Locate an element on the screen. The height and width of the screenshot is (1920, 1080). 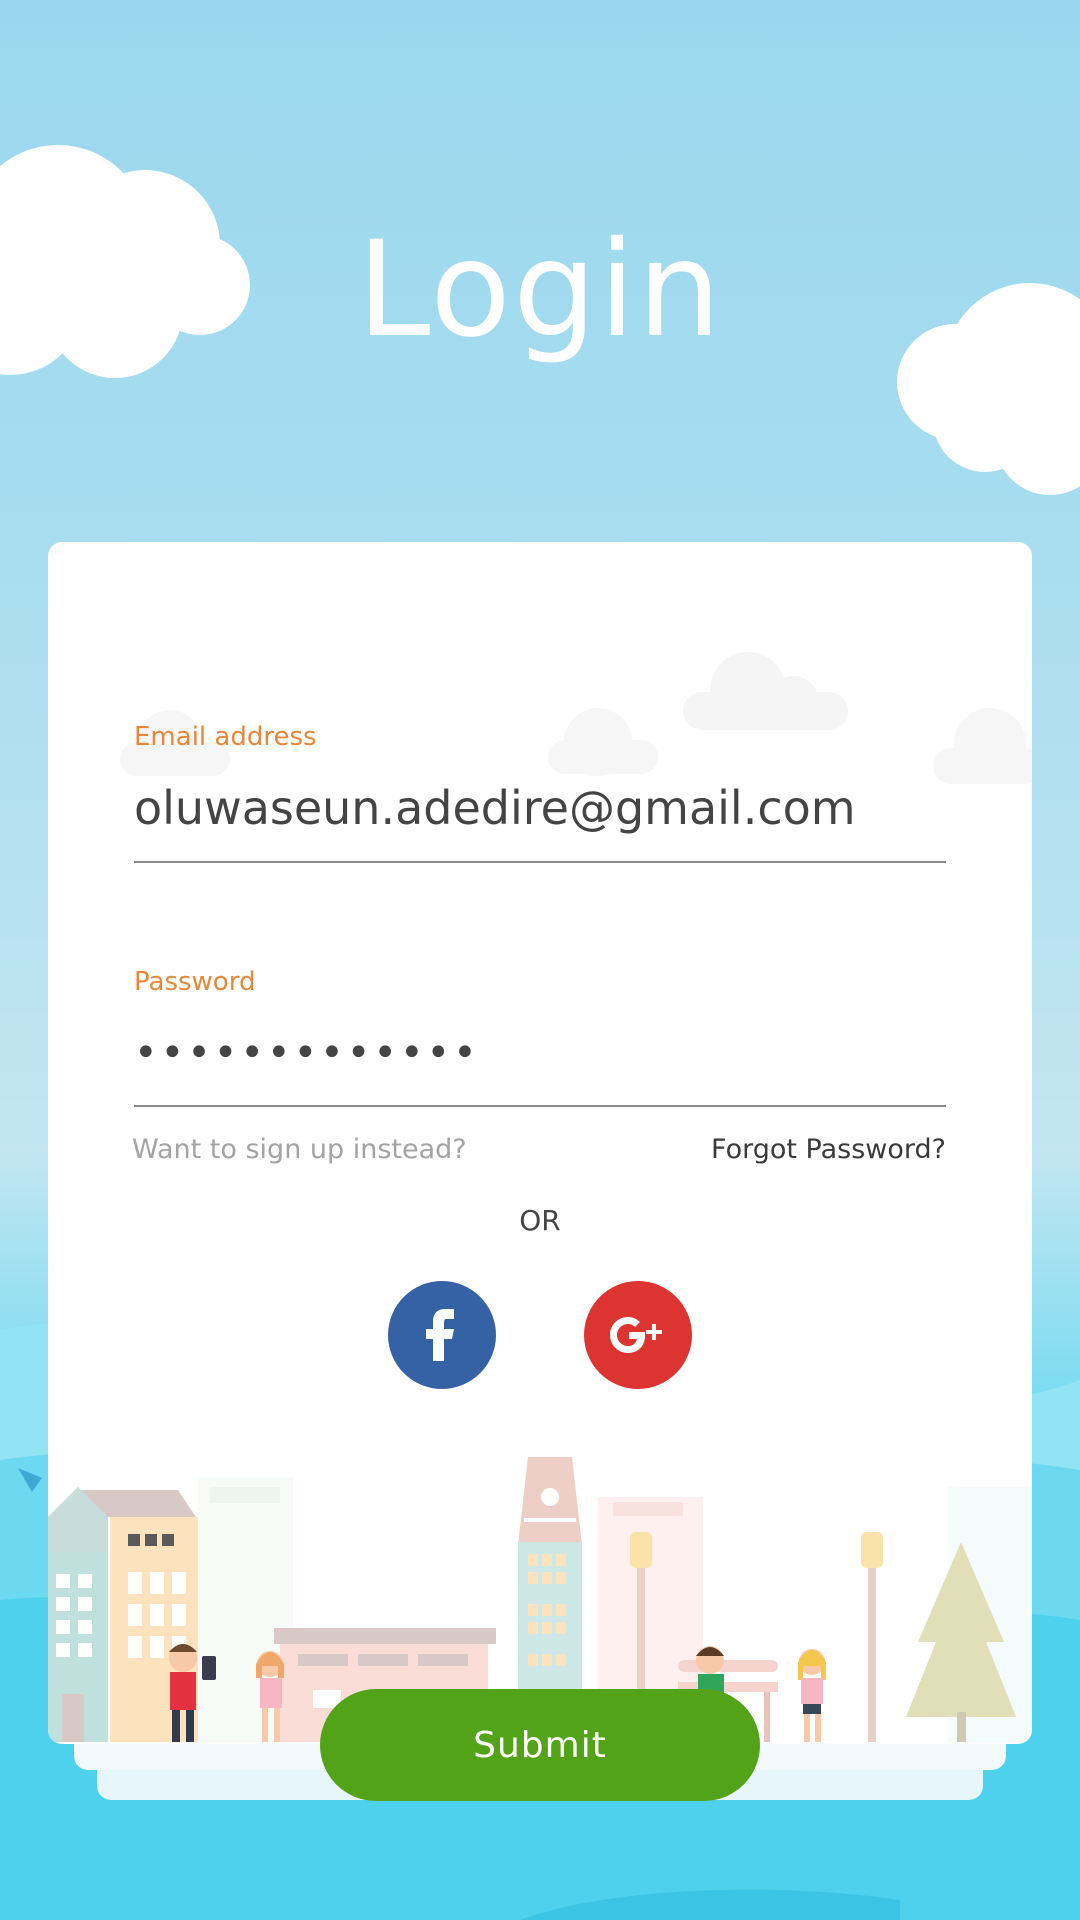
facebook-icon is located at coordinates (440, 1335).